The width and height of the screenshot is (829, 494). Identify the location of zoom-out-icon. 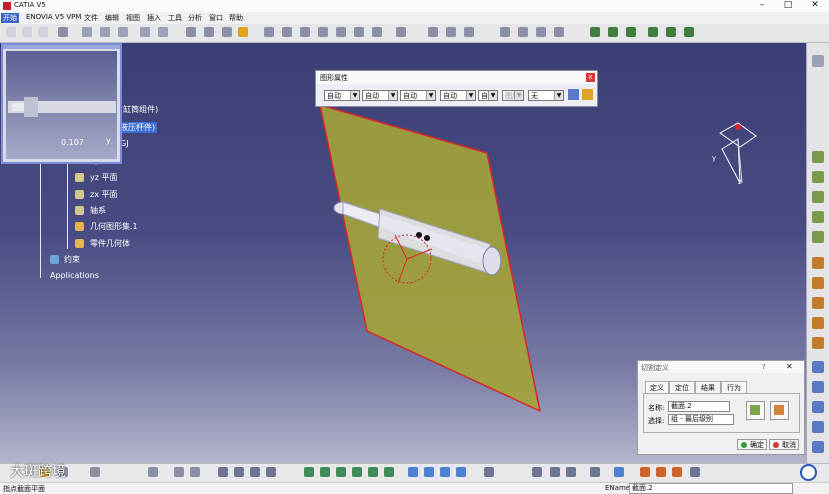
(373, 472).